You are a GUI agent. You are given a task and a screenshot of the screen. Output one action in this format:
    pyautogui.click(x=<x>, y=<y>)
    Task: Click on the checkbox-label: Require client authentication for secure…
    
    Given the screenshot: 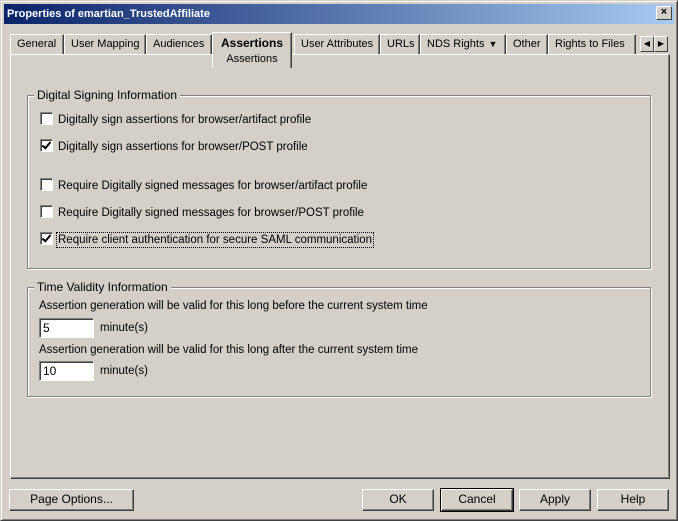 What is the action you would take?
    pyautogui.click(x=215, y=240)
    